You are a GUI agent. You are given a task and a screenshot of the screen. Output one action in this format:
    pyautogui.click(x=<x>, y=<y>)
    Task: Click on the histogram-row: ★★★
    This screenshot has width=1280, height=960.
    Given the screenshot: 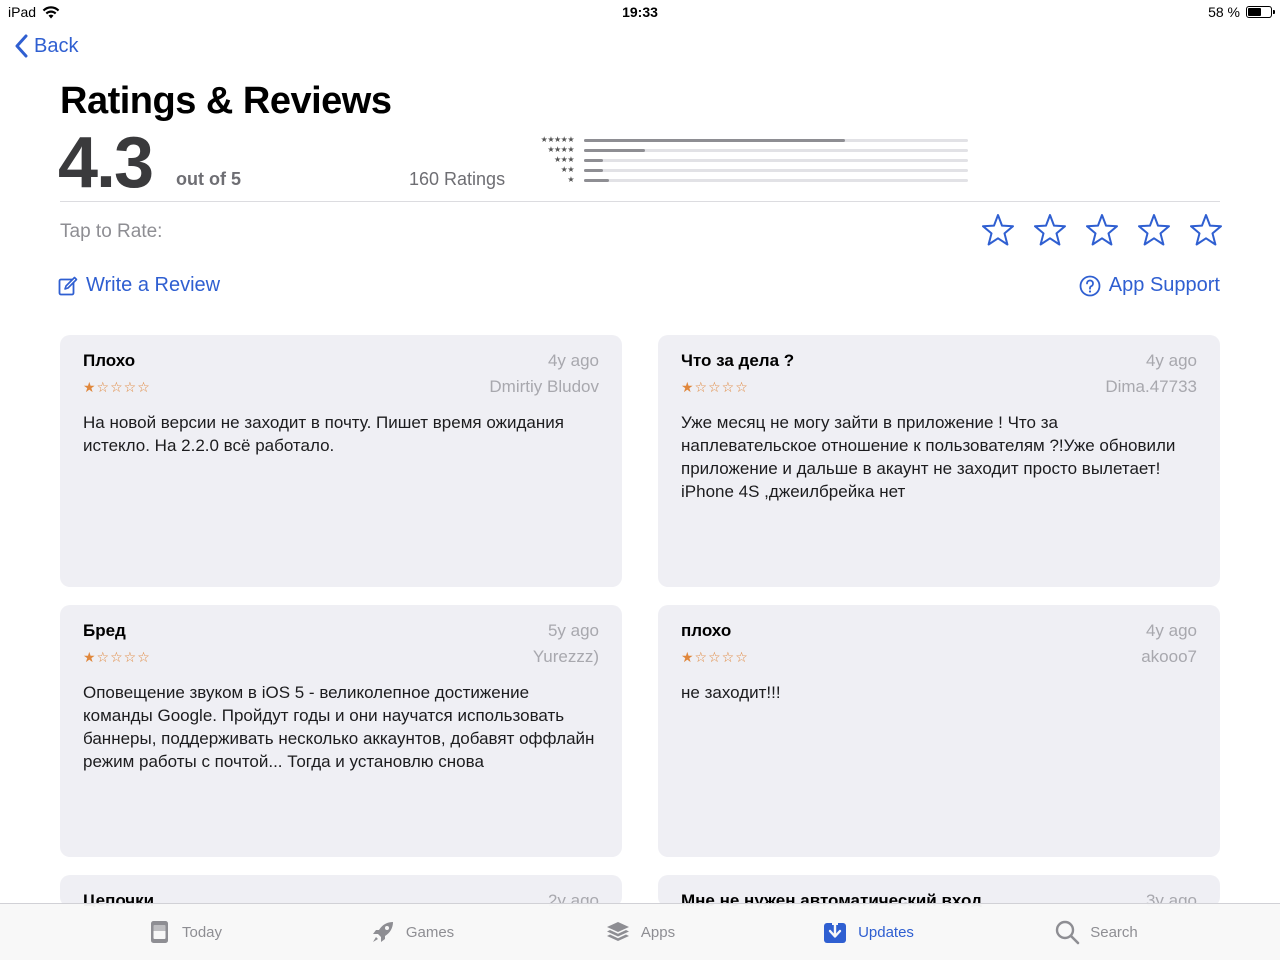 What is the action you would take?
    pyautogui.click(x=757, y=160)
    